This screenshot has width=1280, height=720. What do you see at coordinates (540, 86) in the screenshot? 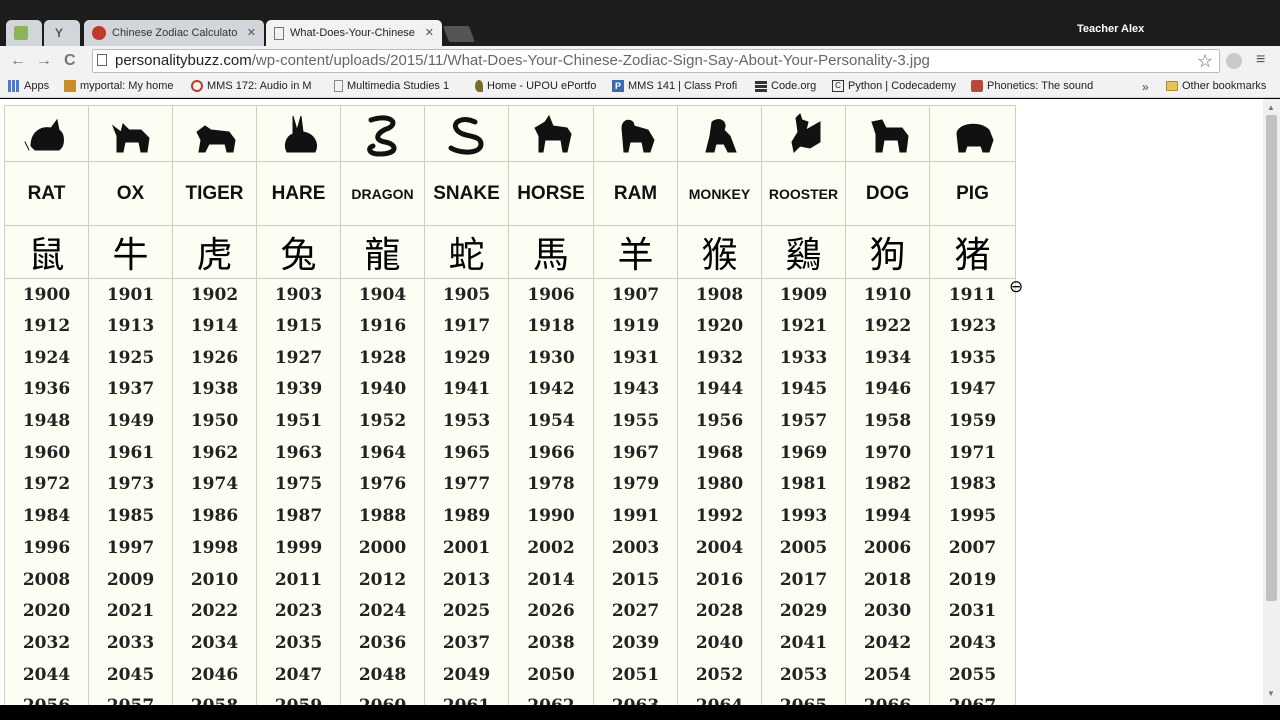
I see `bookmark-upou: Home - UPOU ePortfo` at bounding box center [540, 86].